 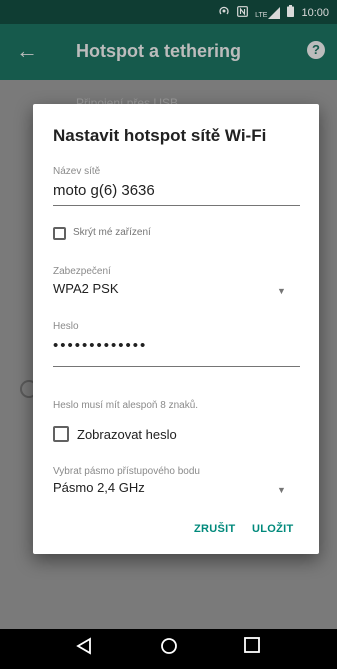 What do you see at coordinates (127, 434) in the screenshot?
I see `show-password-label: Zobrazovat heslo` at bounding box center [127, 434].